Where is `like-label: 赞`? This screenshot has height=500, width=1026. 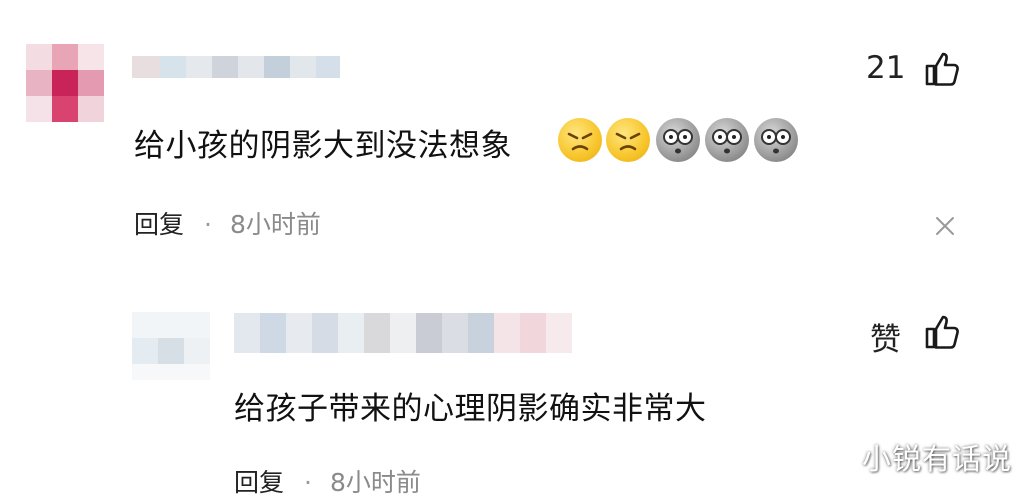 like-label: 赞 is located at coordinates (885, 340).